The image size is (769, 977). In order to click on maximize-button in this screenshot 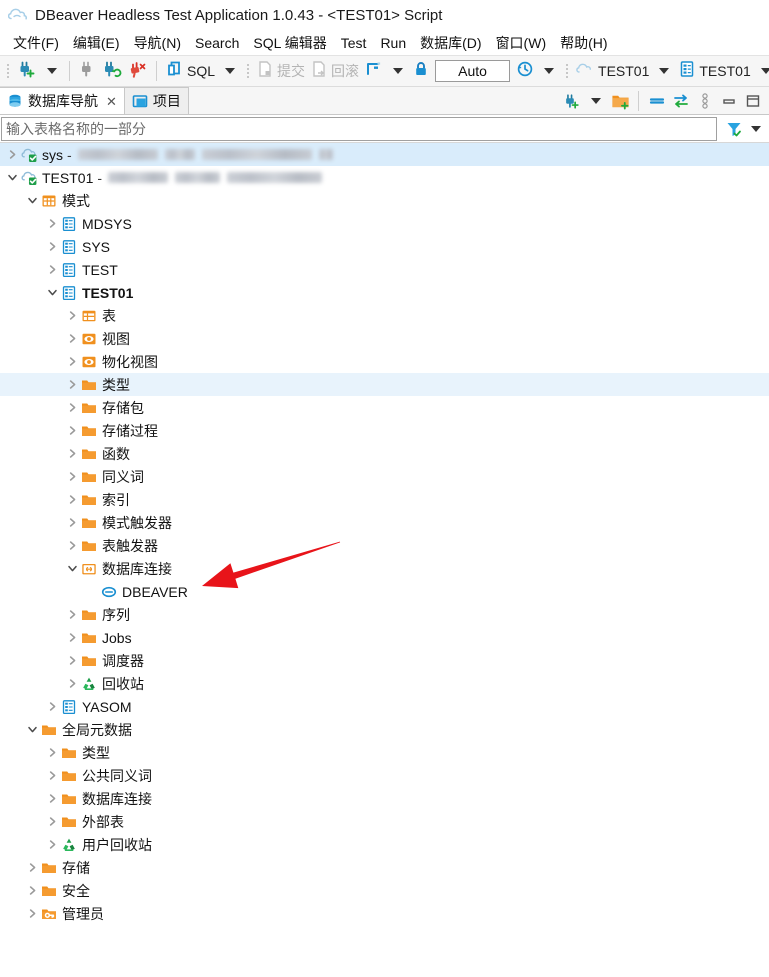, I will do `click(753, 101)`.